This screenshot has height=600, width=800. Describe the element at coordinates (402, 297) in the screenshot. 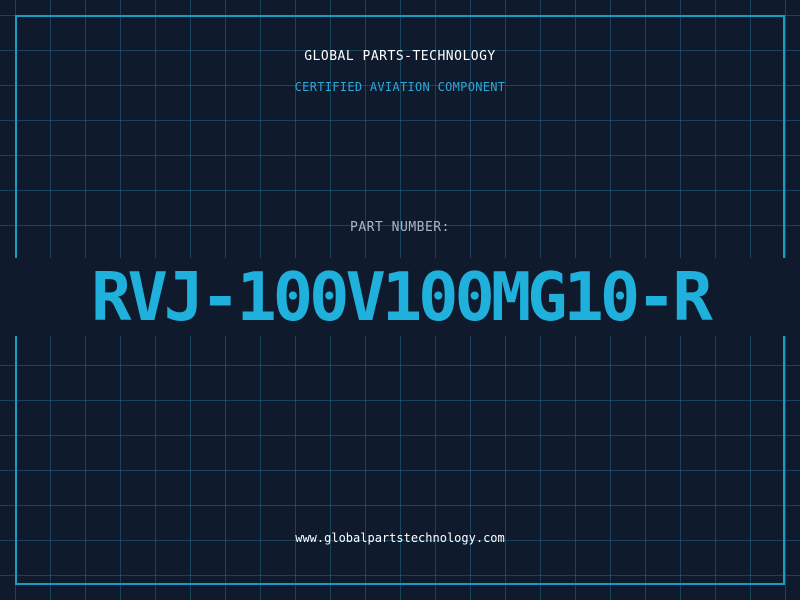

I see `part-number-value: RVJ-100V100MG10-R` at that location.